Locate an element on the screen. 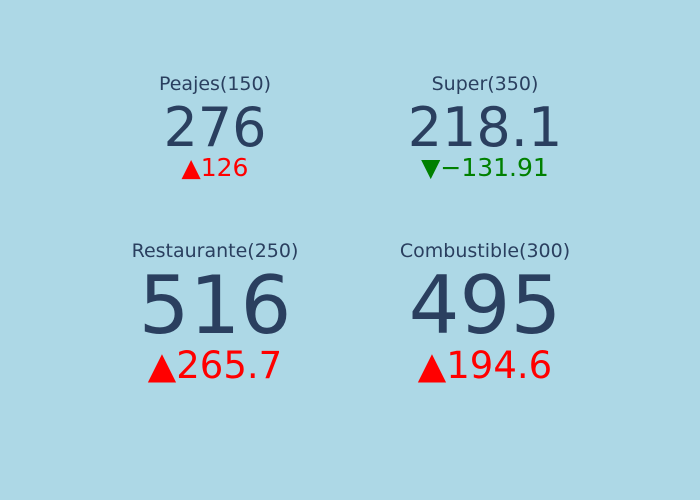  indicator-delta: ▲194.6 is located at coordinates (485, 366).